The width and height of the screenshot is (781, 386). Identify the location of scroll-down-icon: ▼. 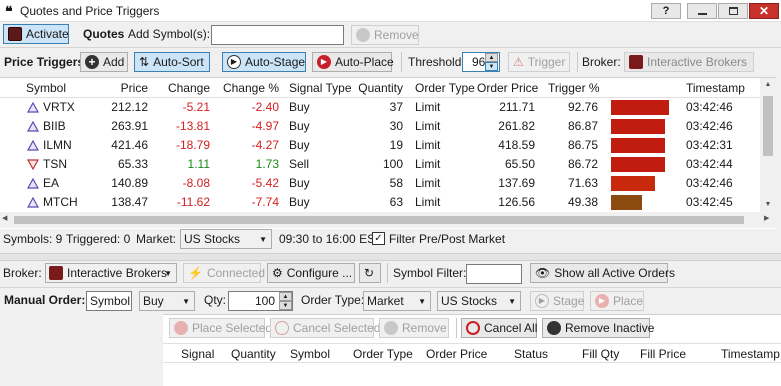
(768, 205).